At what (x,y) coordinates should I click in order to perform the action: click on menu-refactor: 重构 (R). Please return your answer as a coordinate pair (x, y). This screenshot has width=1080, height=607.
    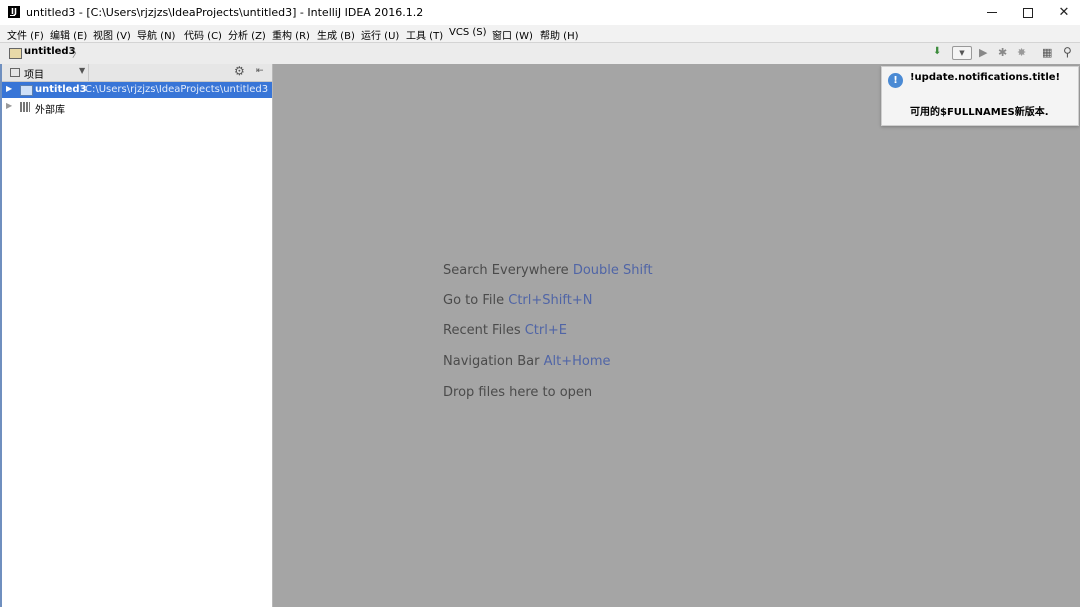
    Looking at the image, I should click on (291, 34).